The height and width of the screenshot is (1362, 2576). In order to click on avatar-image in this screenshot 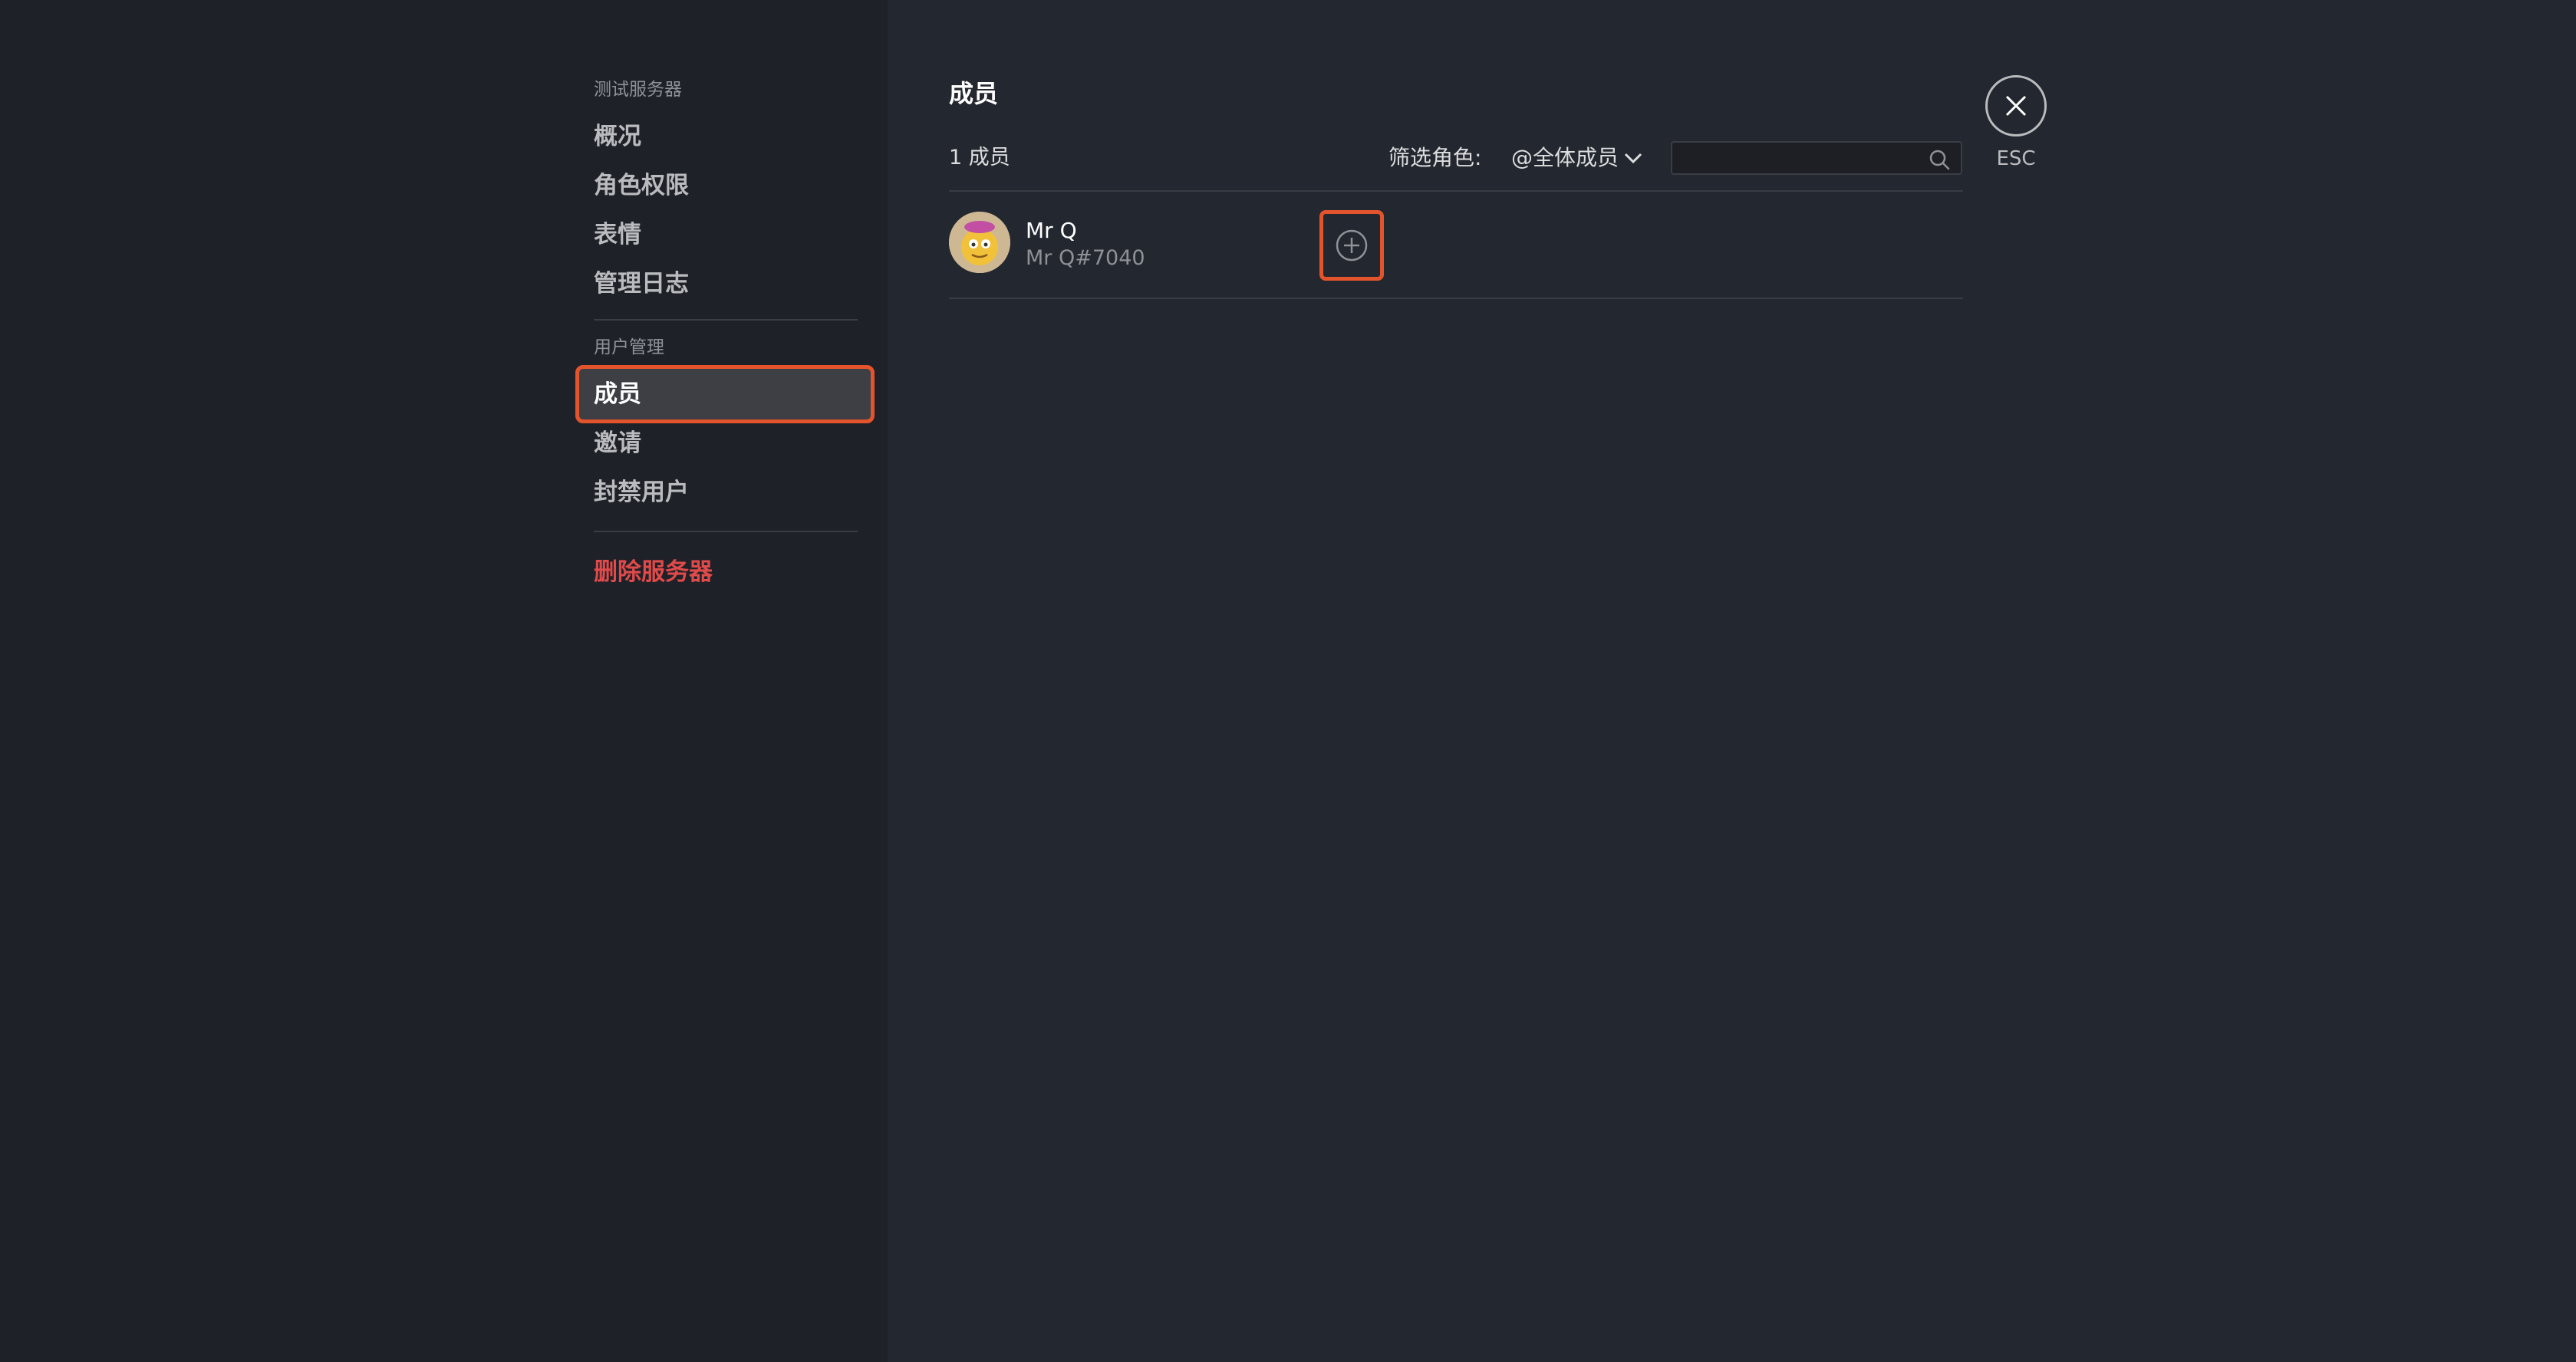, I will do `click(979, 242)`.